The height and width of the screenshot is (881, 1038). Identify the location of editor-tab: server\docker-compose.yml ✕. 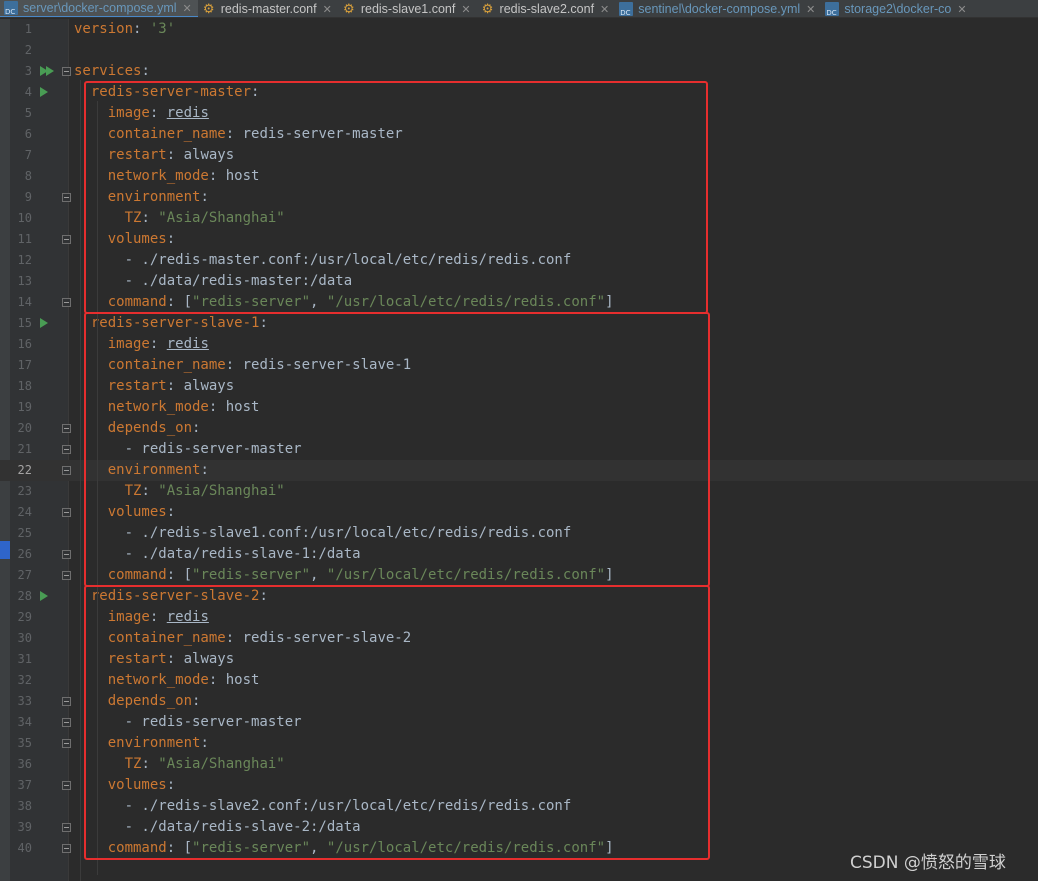
(99, 8).